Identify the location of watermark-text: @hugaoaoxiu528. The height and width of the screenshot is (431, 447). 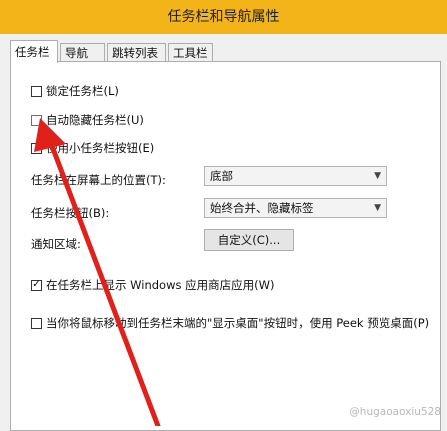
(395, 412).